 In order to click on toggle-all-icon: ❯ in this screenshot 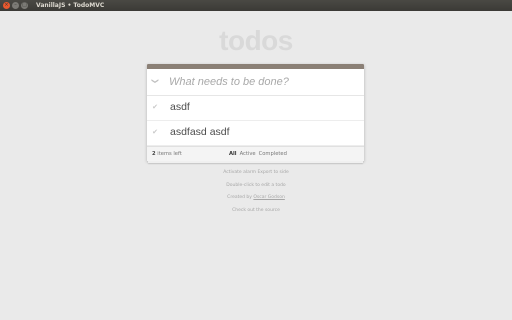, I will do `click(155, 81)`.